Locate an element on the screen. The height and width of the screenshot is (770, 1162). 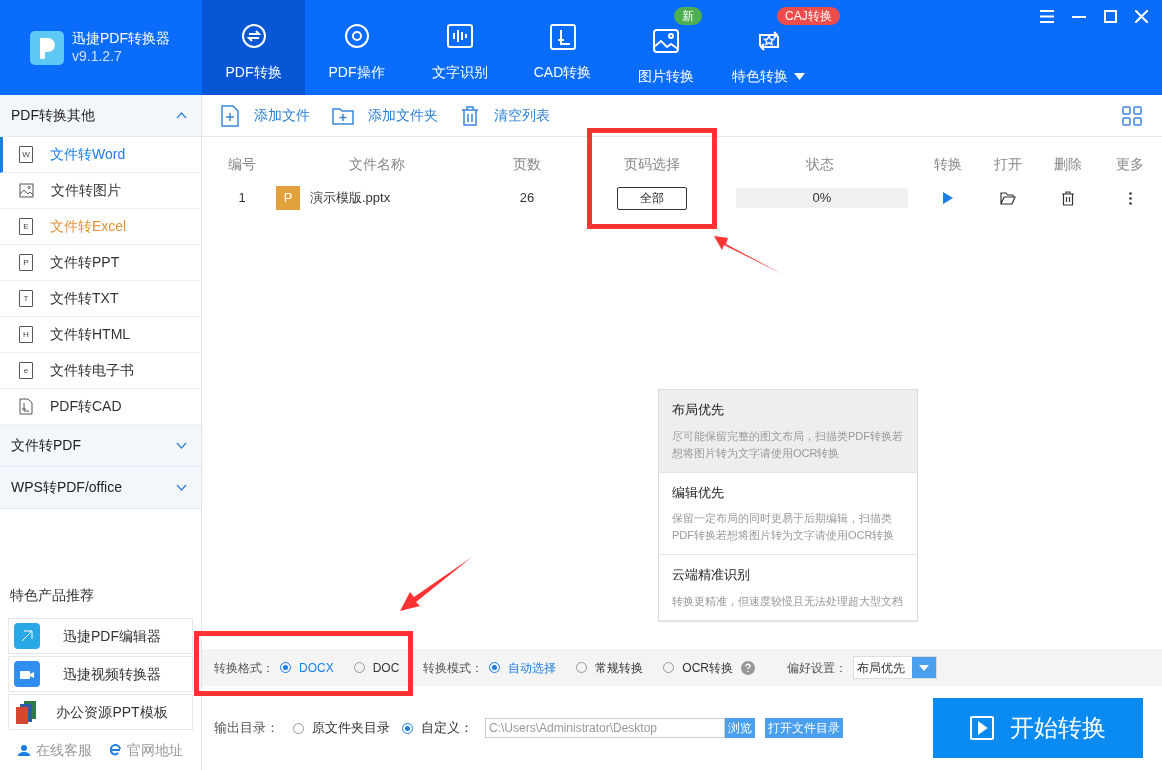
option-title: 云端精准识别 is located at coordinates (711, 575).